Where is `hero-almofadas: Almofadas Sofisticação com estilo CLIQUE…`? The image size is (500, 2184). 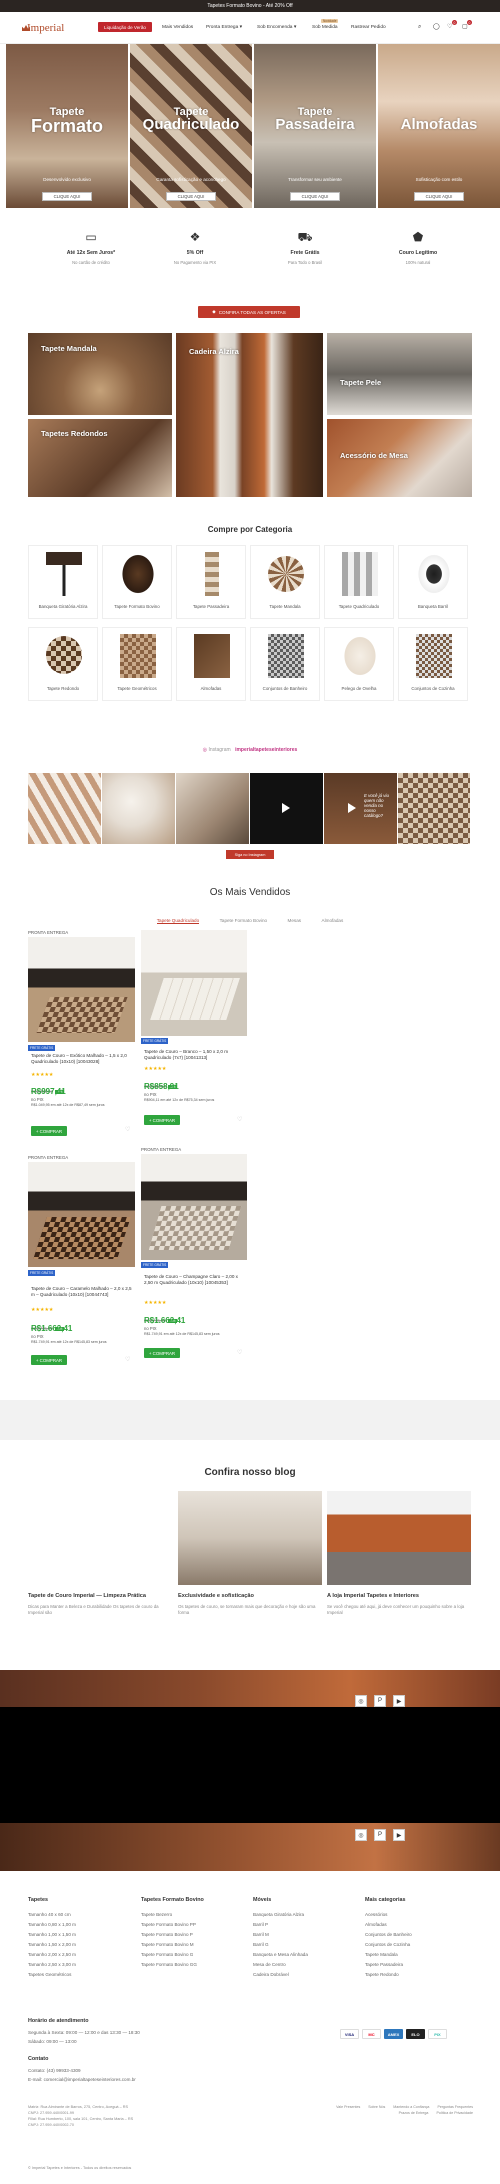 hero-almofadas: Almofadas Sofisticação com estilo CLIQUE… is located at coordinates (439, 126).